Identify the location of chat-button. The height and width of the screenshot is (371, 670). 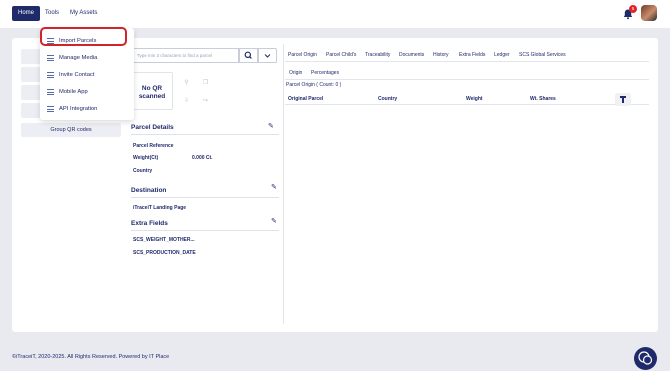
(645, 358).